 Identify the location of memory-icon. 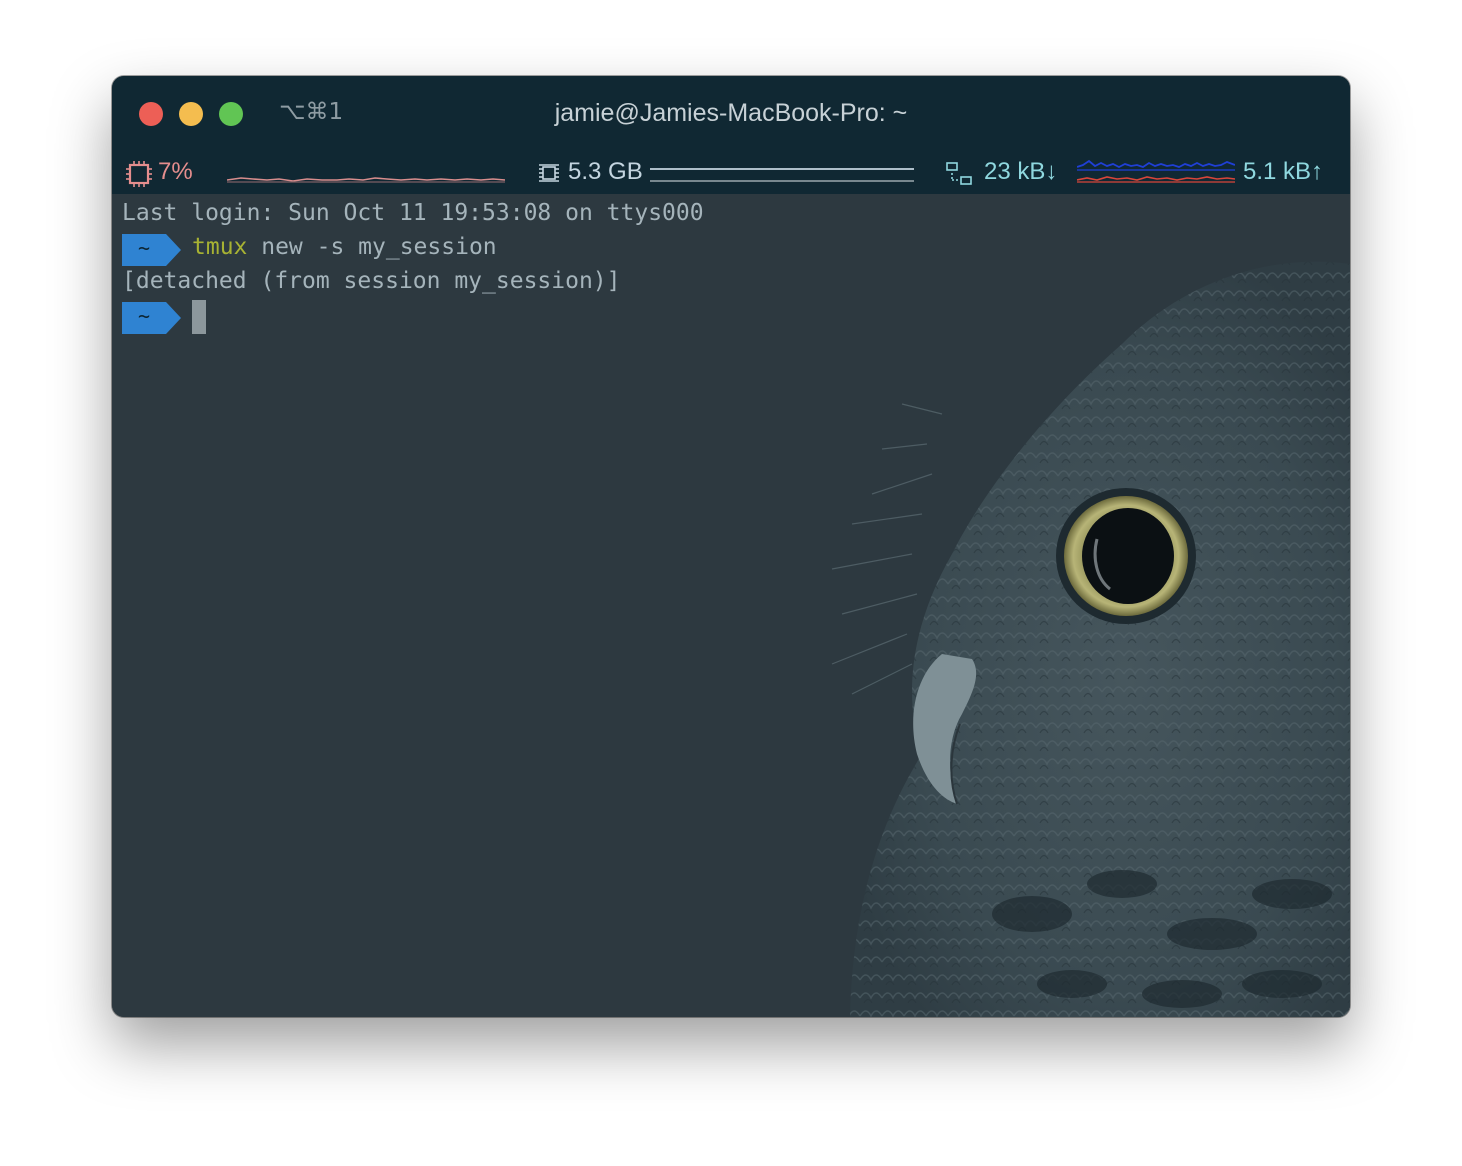
(549, 173).